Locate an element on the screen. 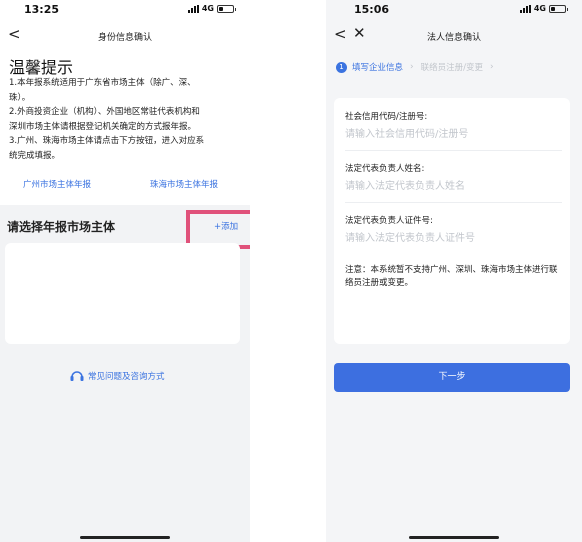 This screenshot has width=582, height=542. tips-line: 深圳市场主体请根据登记机关确定的方式报年报。 is located at coordinates (103, 126).